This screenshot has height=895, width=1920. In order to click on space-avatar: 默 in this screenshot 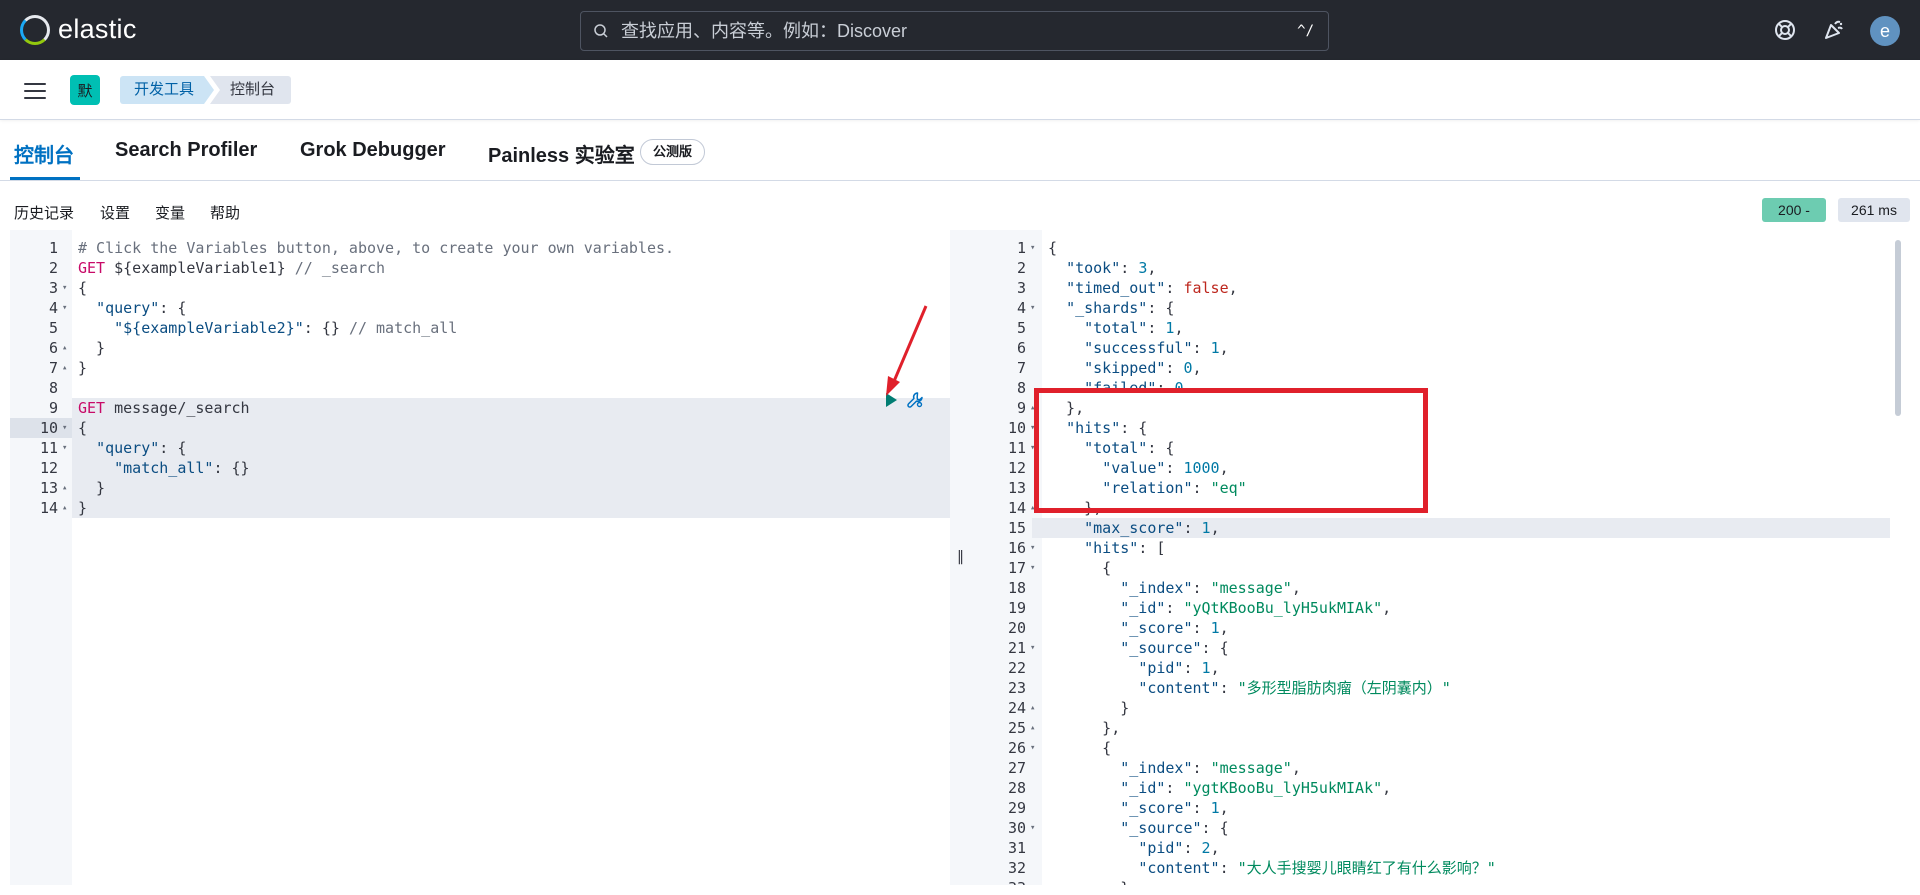, I will do `click(85, 90)`.